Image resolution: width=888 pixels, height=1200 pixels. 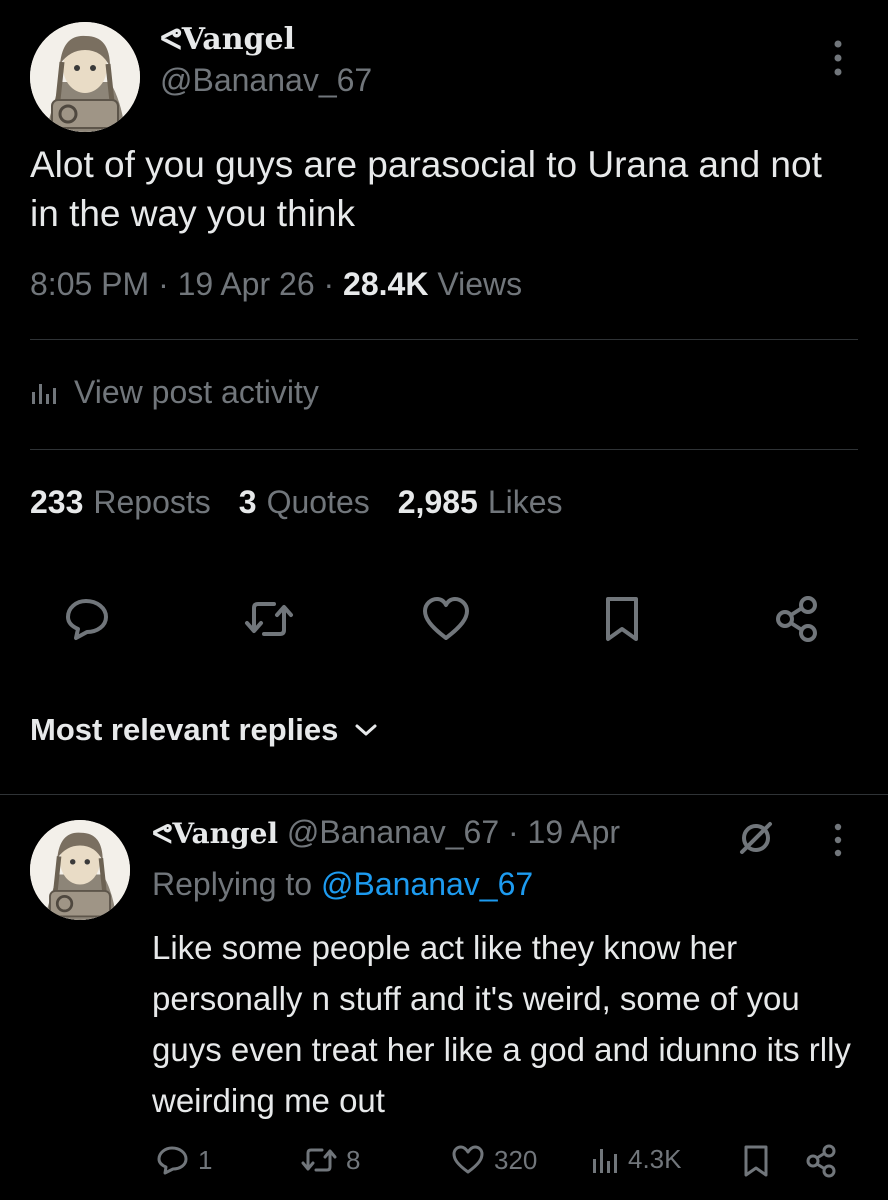 What do you see at coordinates (622, 619) in the screenshot?
I see `bookmark-button` at bounding box center [622, 619].